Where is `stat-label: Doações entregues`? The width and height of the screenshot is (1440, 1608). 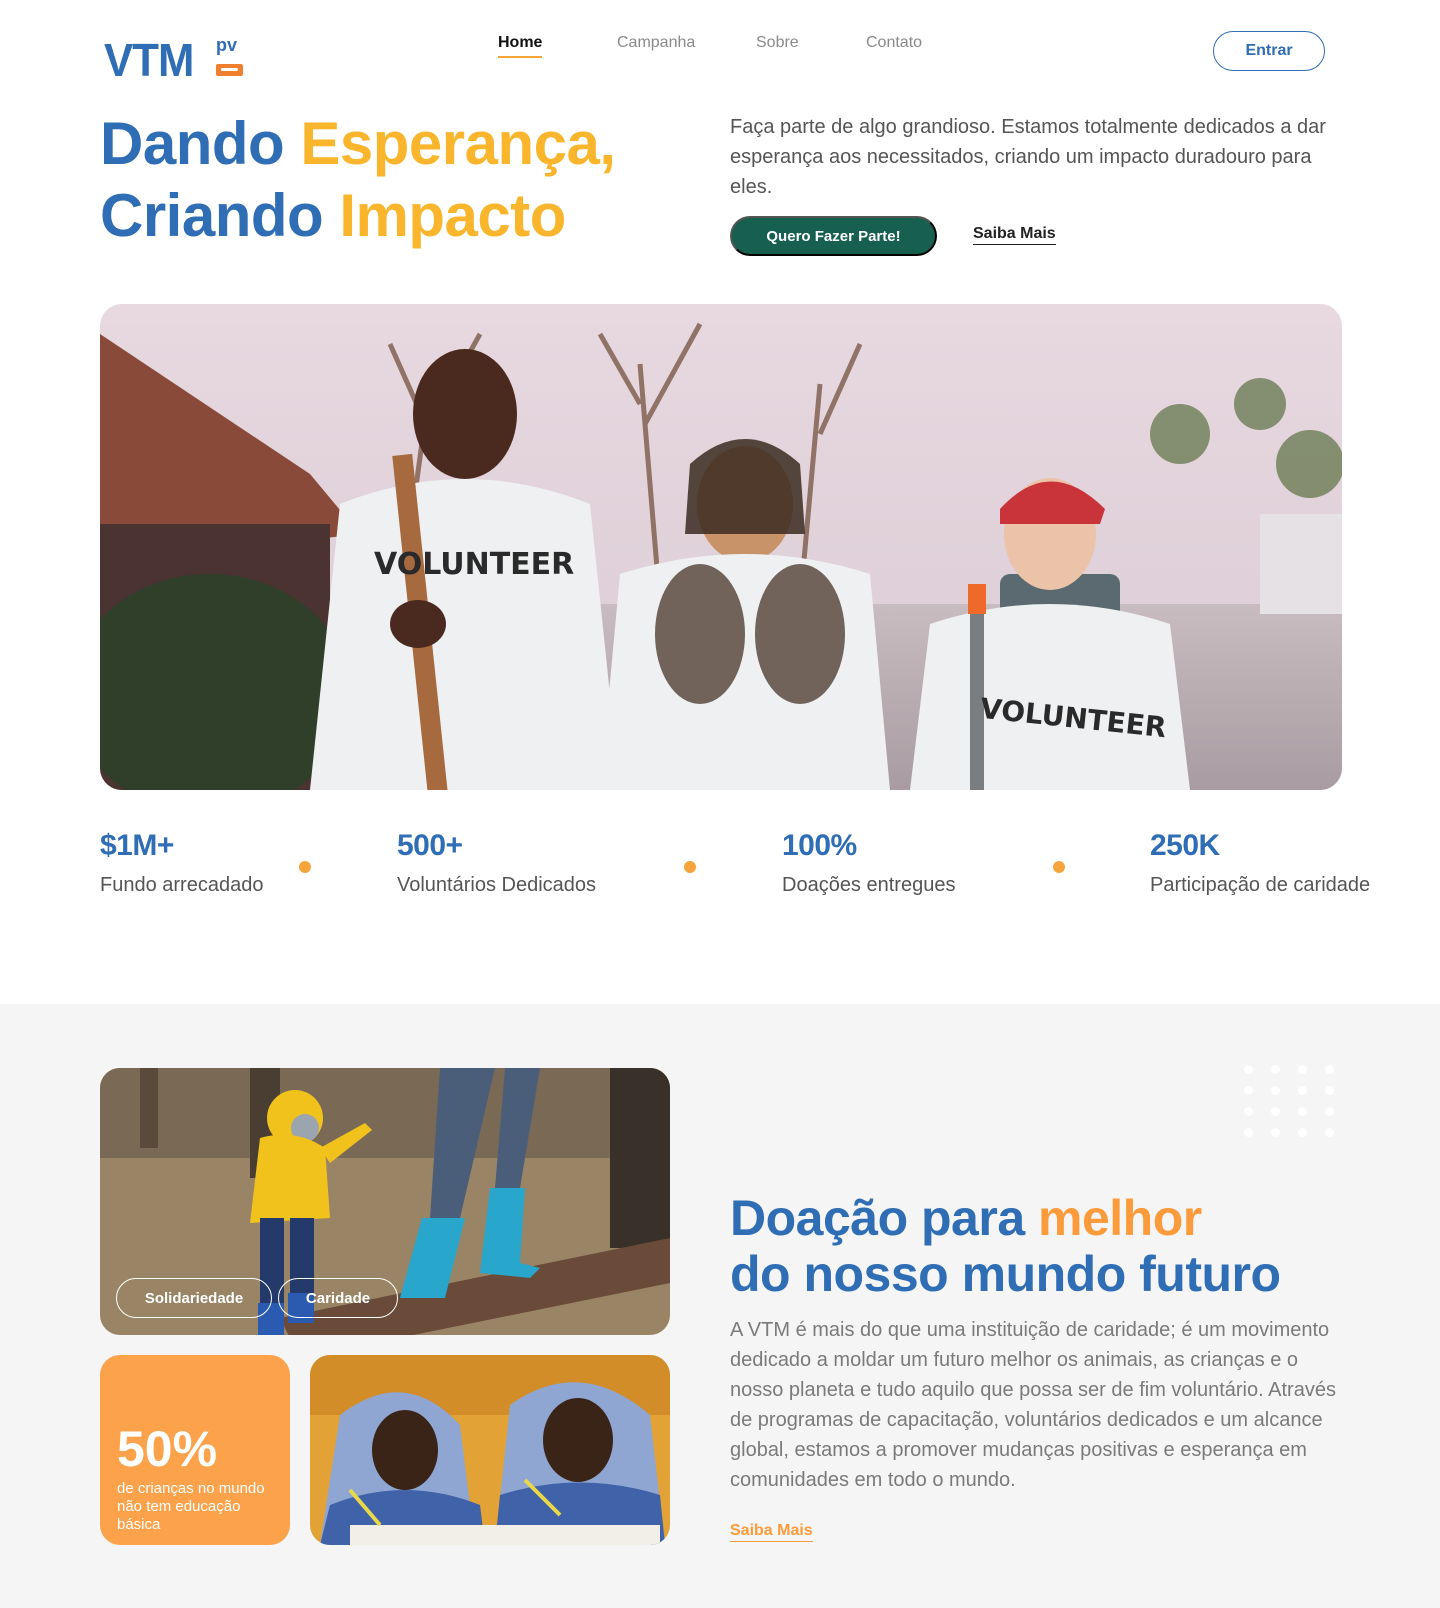
stat-label: Doações entregues is located at coordinates (869, 885).